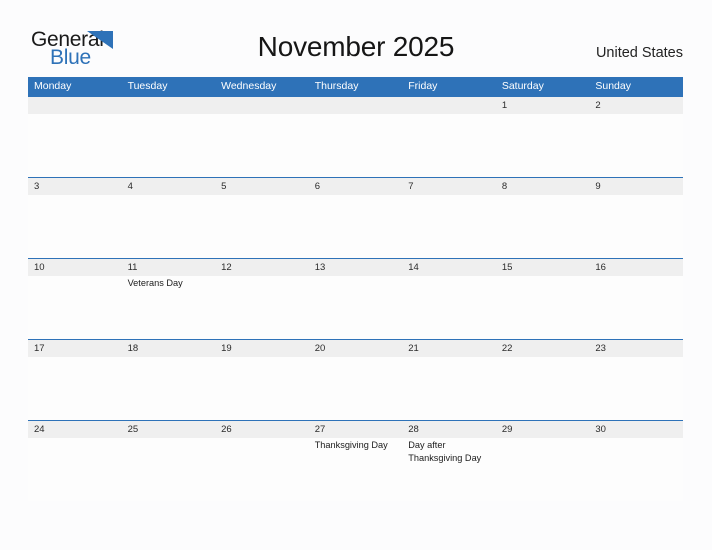 The width and height of the screenshot is (712, 550). I want to click on day-number-3: 3, so click(75, 186).